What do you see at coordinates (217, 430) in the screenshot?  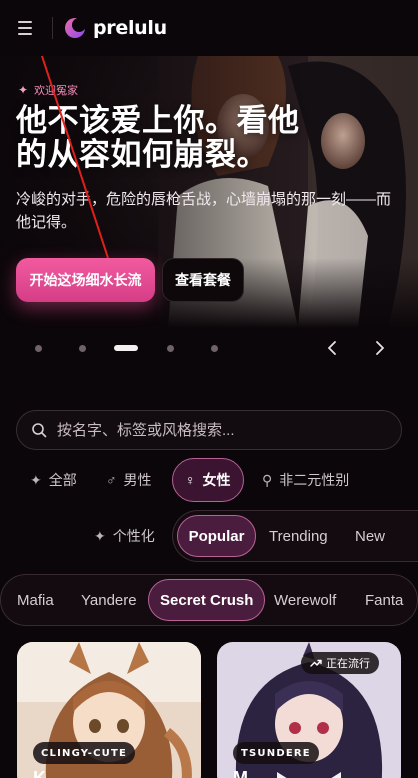 I see `search-input` at bounding box center [217, 430].